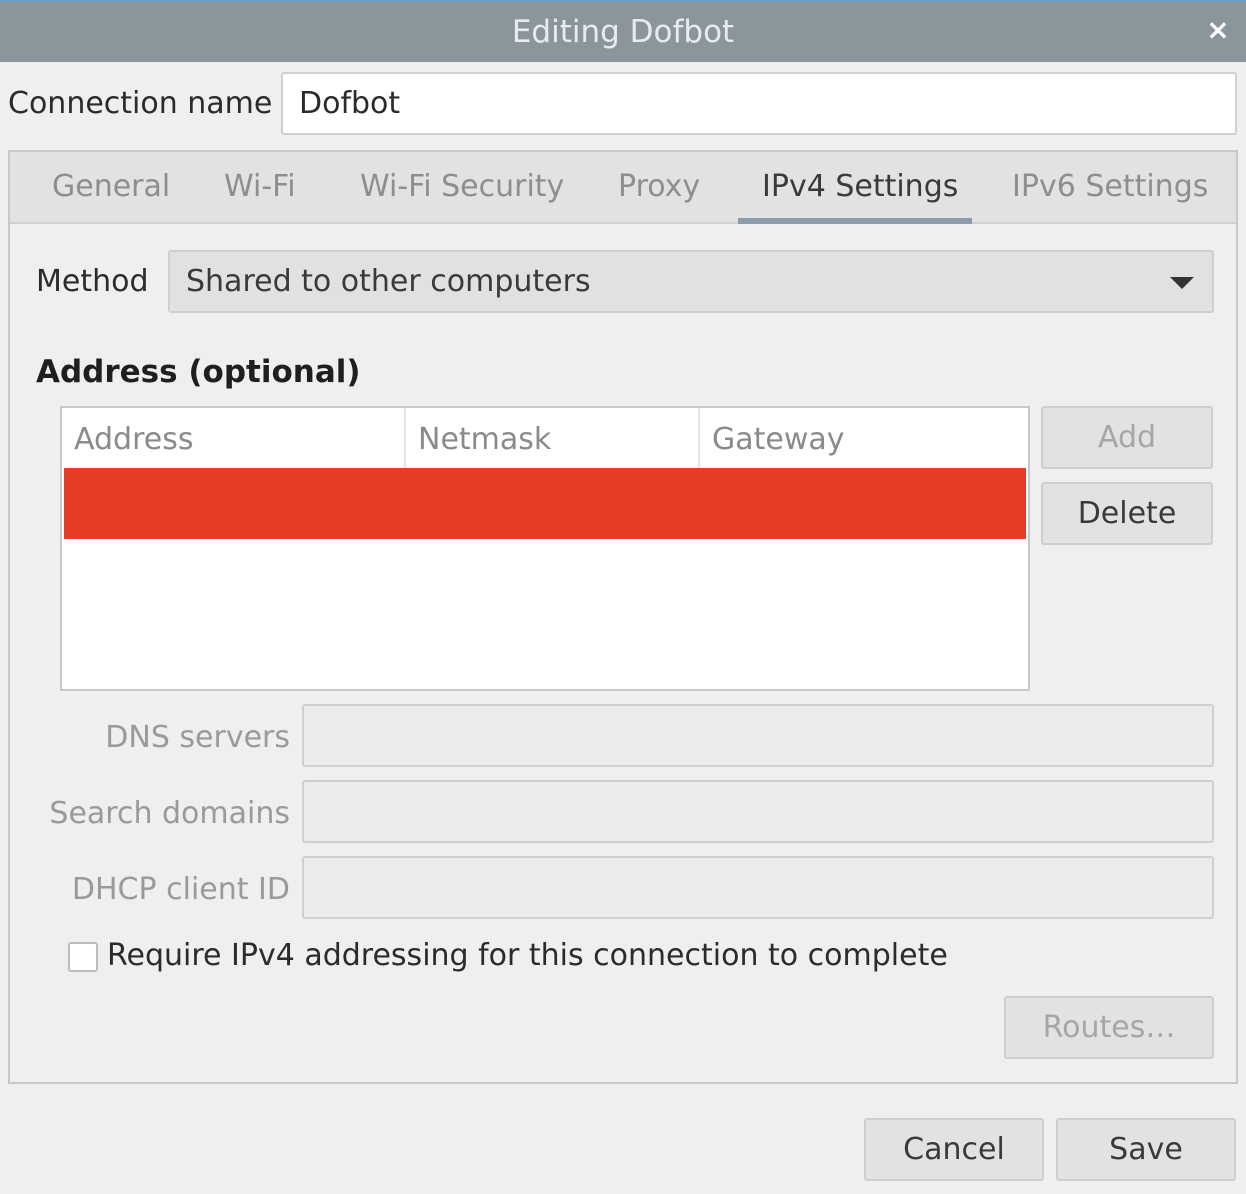 This screenshot has height=1194, width=1246. Describe the element at coordinates (140, 103) in the screenshot. I see `connection-name-label: Connection name` at that location.